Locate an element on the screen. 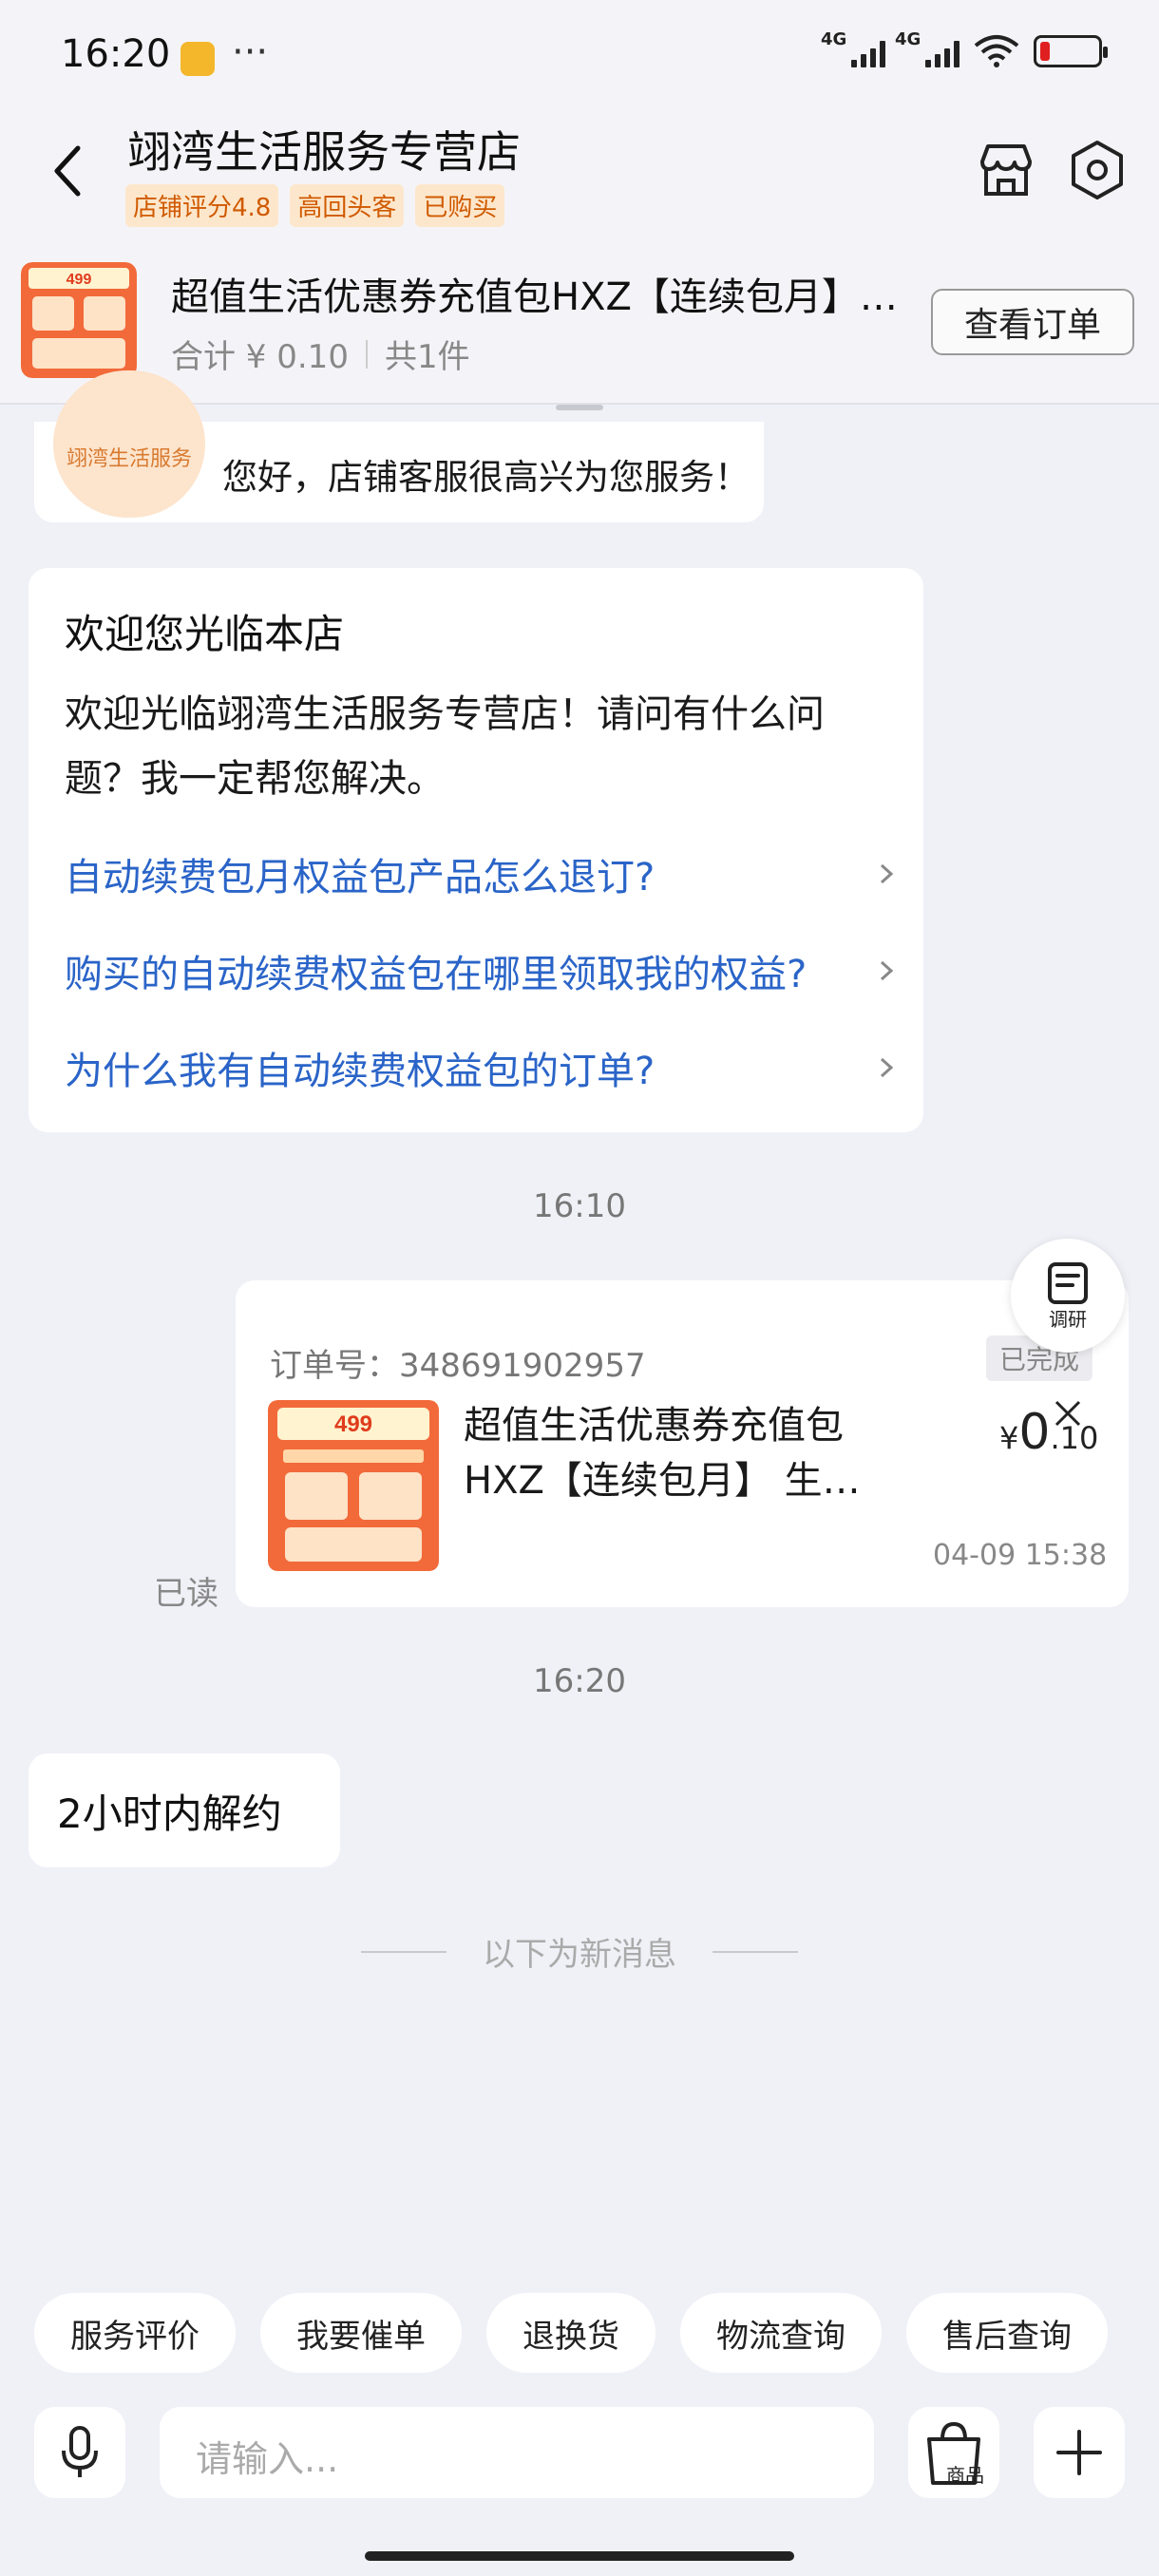 The image size is (1159, 2576). drag-handle is located at coordinates (579, 407).